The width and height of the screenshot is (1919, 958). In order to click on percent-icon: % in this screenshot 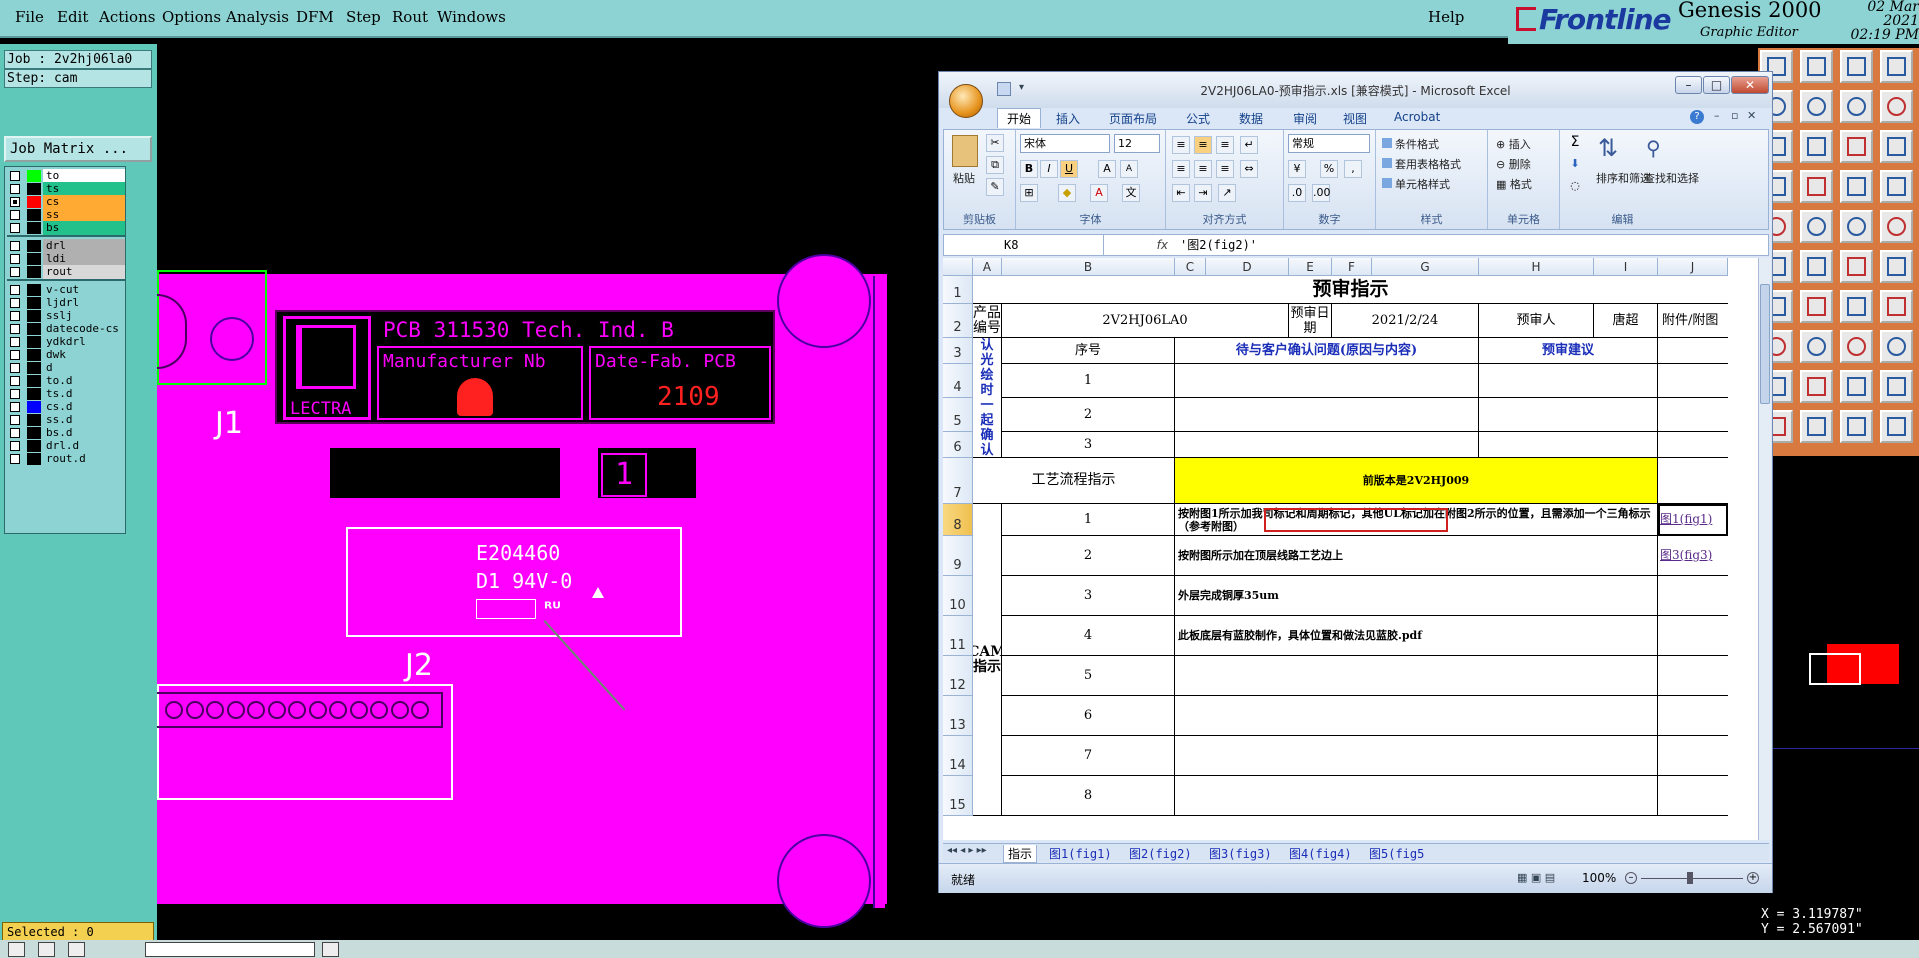, I will do `click(1329, 169)`.